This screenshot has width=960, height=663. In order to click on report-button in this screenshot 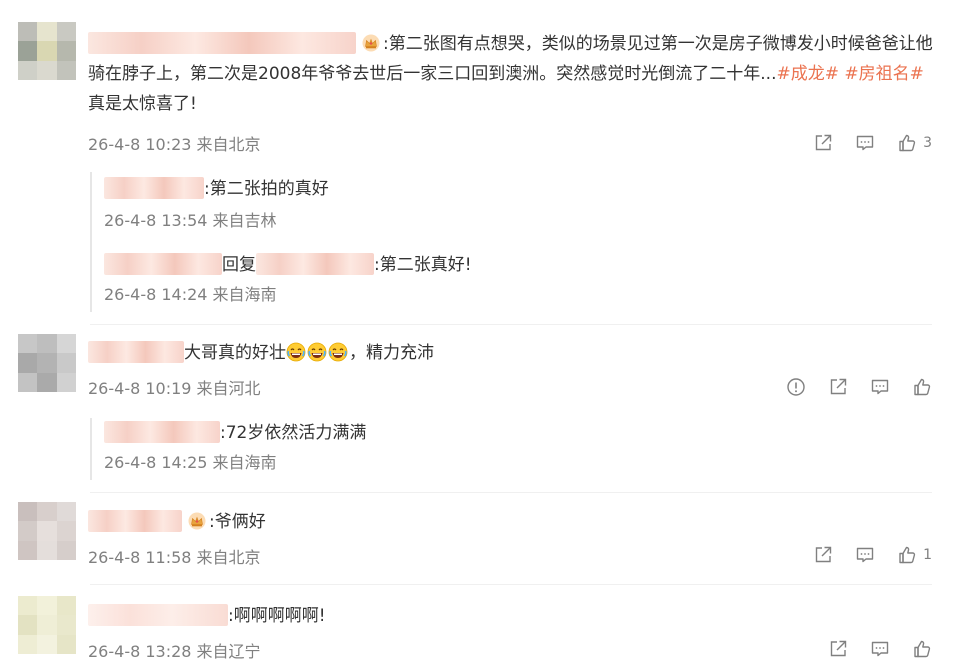, I will do `click(796, 387)`.